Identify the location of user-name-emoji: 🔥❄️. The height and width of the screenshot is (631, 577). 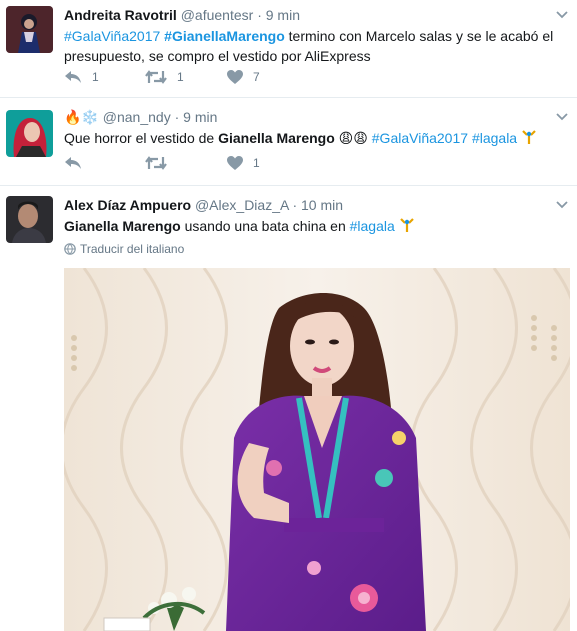
(81, 117).